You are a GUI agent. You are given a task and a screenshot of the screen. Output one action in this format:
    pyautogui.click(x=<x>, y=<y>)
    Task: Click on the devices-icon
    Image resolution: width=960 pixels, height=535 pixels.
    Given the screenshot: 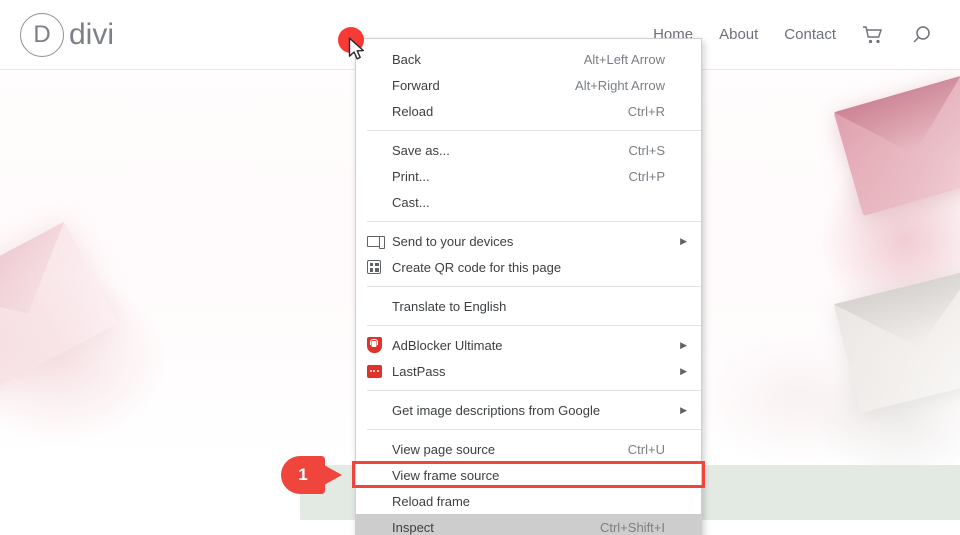 What is the action you would take?
    pyautogui.click(x=374, y=242)
    